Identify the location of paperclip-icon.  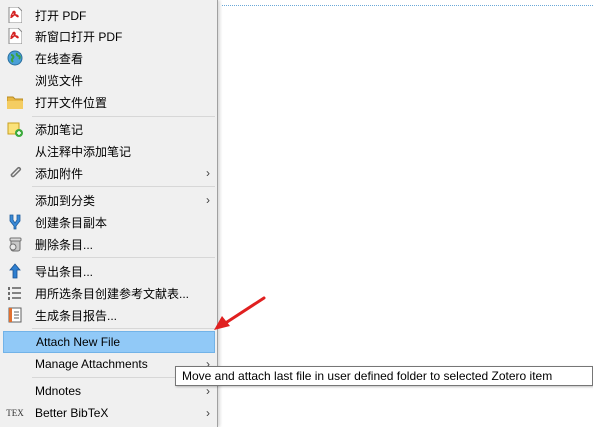
(15, 173).